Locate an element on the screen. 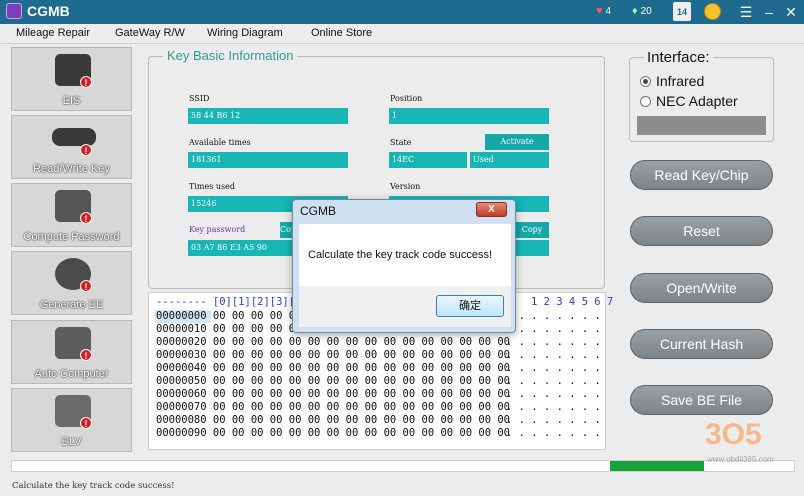  nav-auto-computer: ! Auto Computer is located at coordinates (71, 352).